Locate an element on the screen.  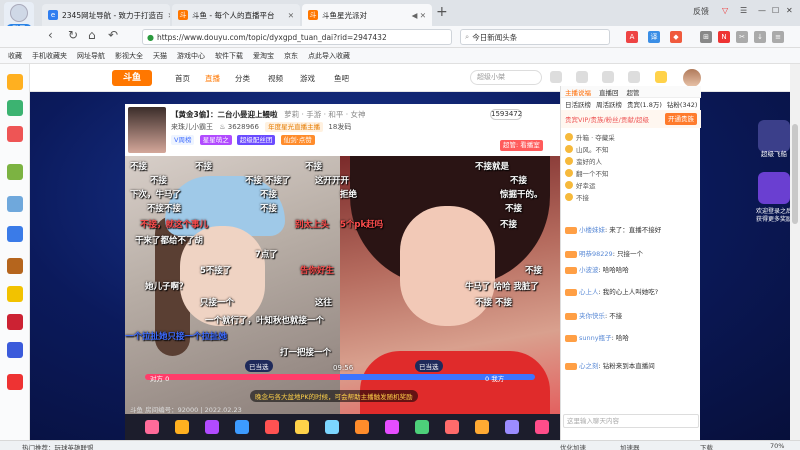
home-icon: ⌂ is located at coordinates (92, 35).